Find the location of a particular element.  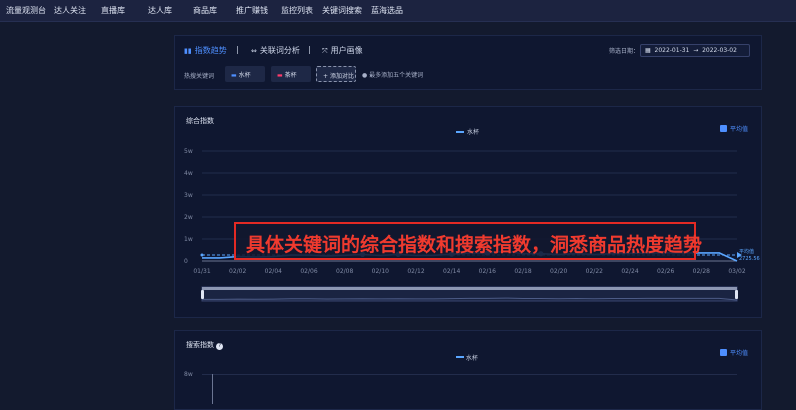

feature-banner: 具体关键词的综合指数和搜索指数，洞悉商品热度趋势 is located at coordinates (468, 241).